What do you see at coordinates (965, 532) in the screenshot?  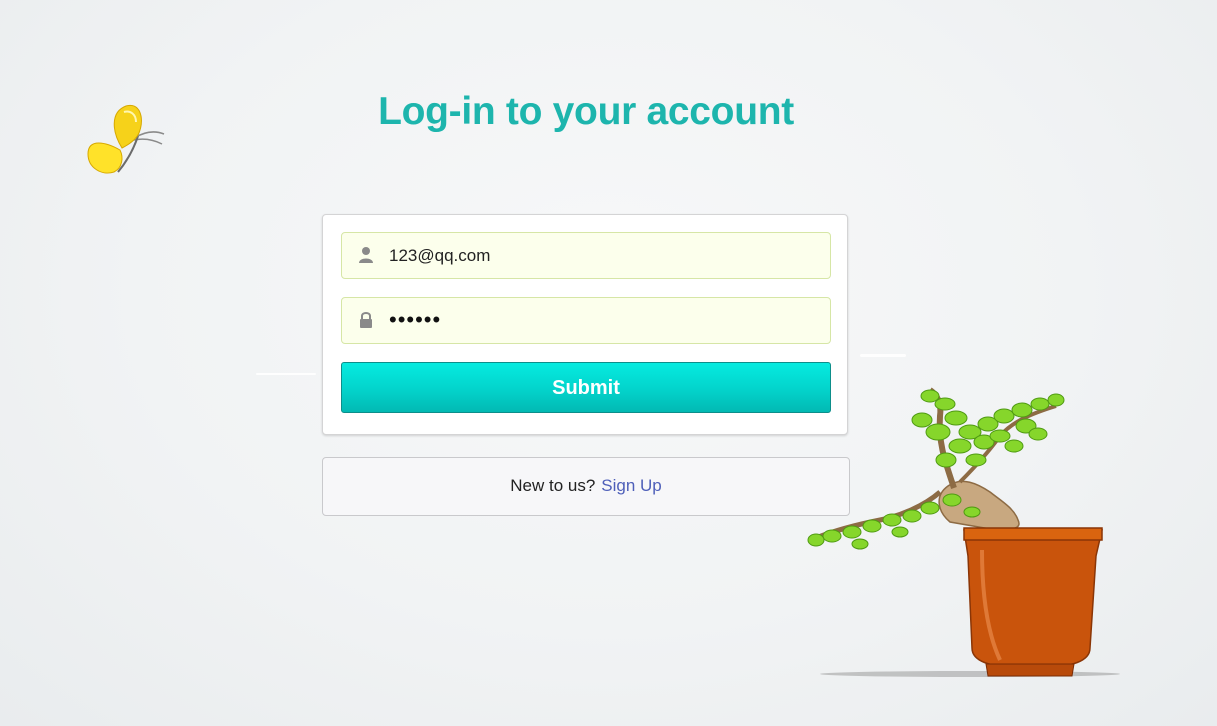 I see `bonsai-illustration` at bounding box center [965, 532].